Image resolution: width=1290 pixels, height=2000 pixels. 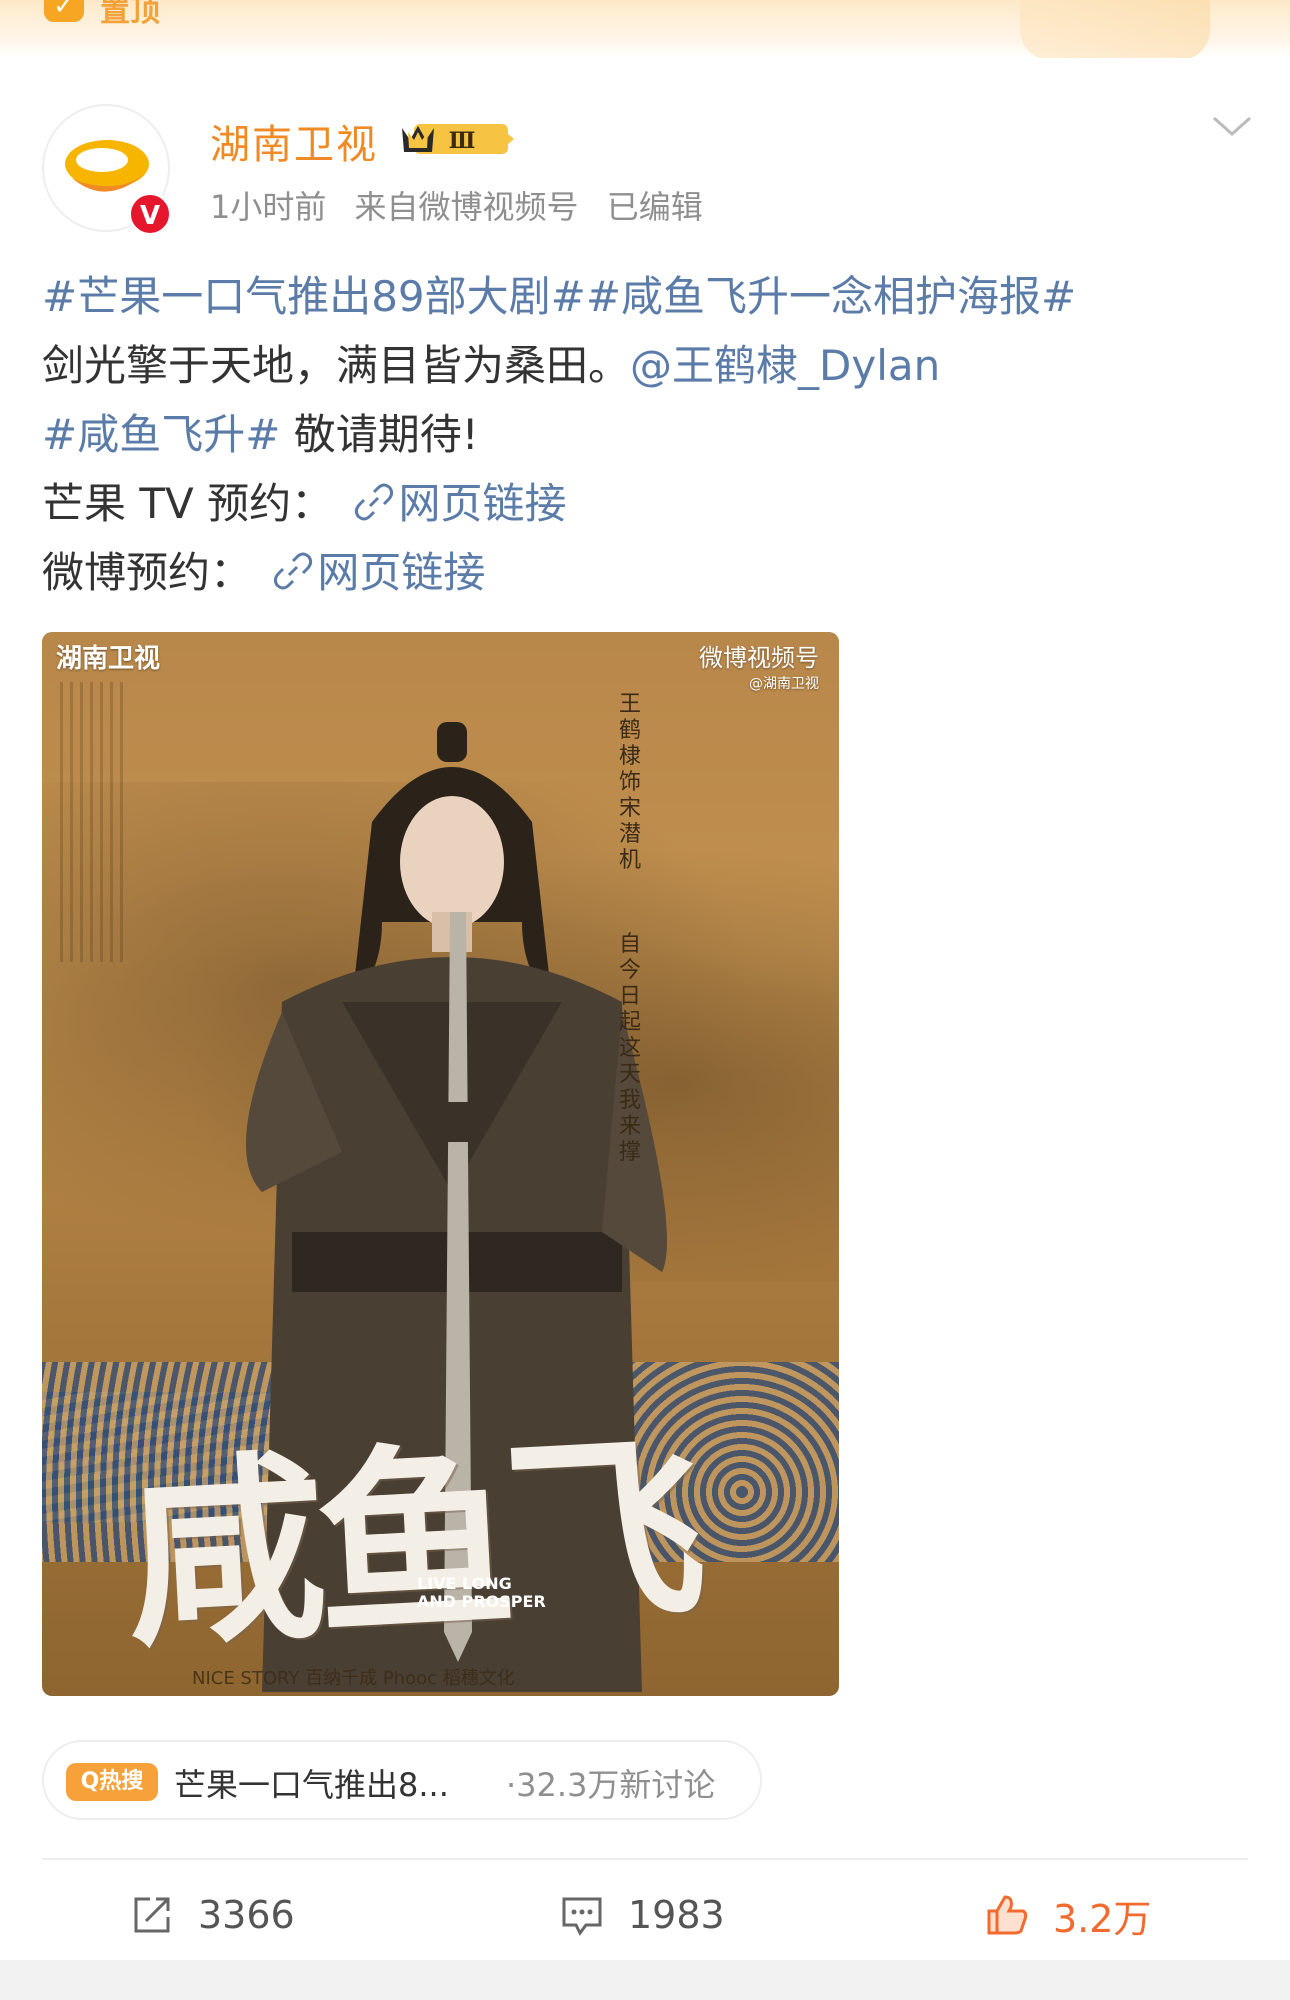 What do you see at coordinates (481, 1601) in the screenshot?
I see `poster-english-title-line: AND PROSPER` at bounding box center [481, 1601].